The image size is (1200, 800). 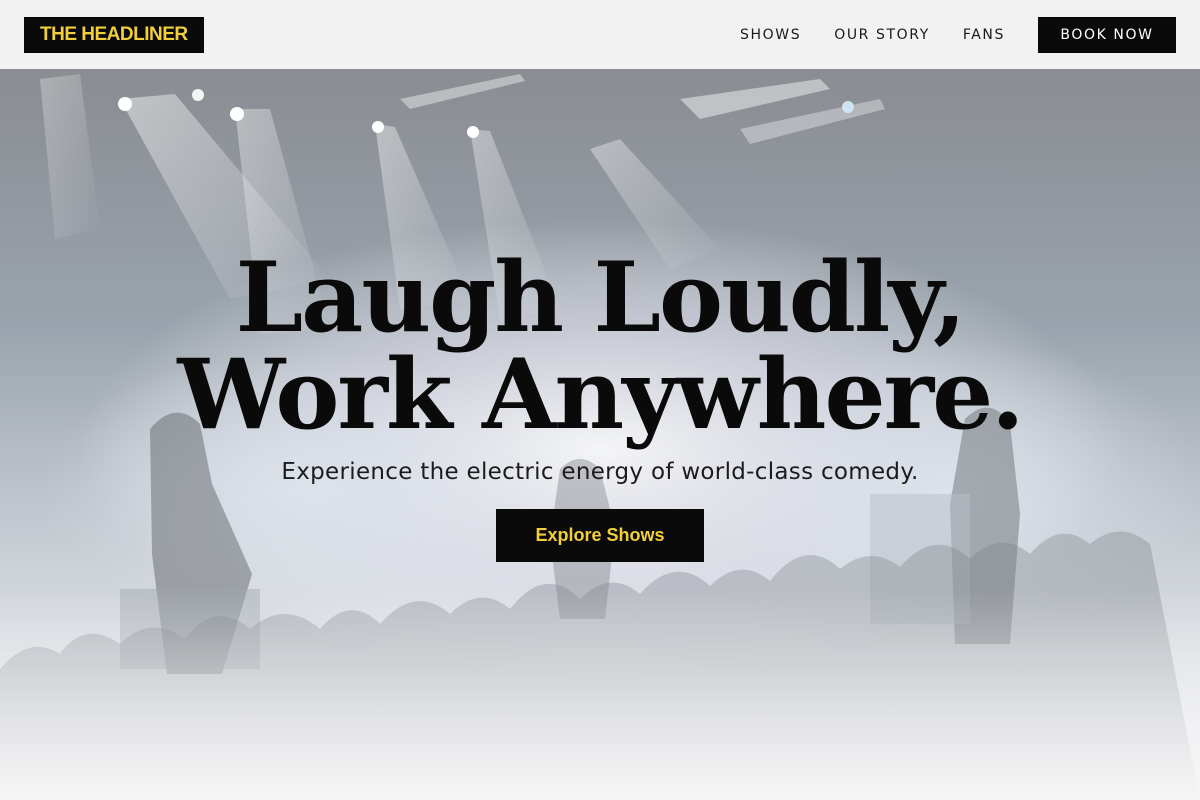 I want to click on explore-shows-button: Explore Shows, so click(x=600, y=535).